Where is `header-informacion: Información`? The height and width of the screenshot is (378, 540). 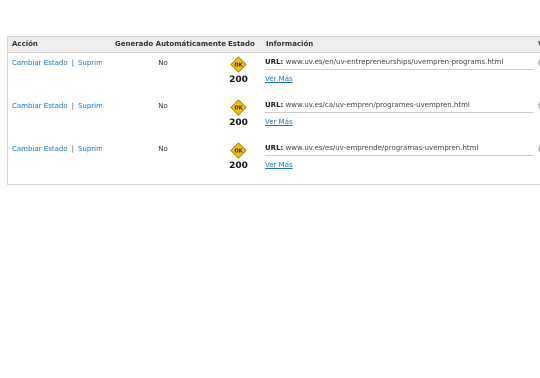
header-informacion: Información is located at coordinates (290, 44).